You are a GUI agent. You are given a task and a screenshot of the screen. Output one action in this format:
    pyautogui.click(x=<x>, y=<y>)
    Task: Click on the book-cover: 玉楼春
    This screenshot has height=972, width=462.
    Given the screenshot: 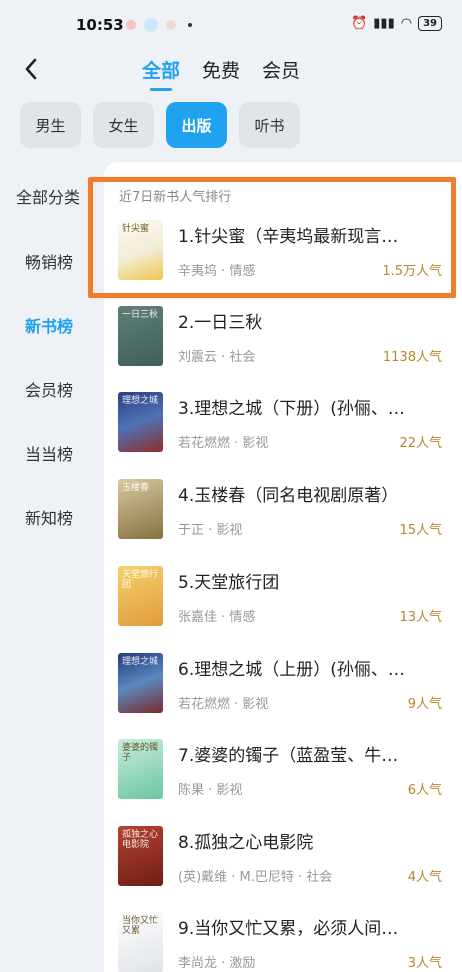 What is the action you would take?
    pyautogui.click(x=140, y=509)
    